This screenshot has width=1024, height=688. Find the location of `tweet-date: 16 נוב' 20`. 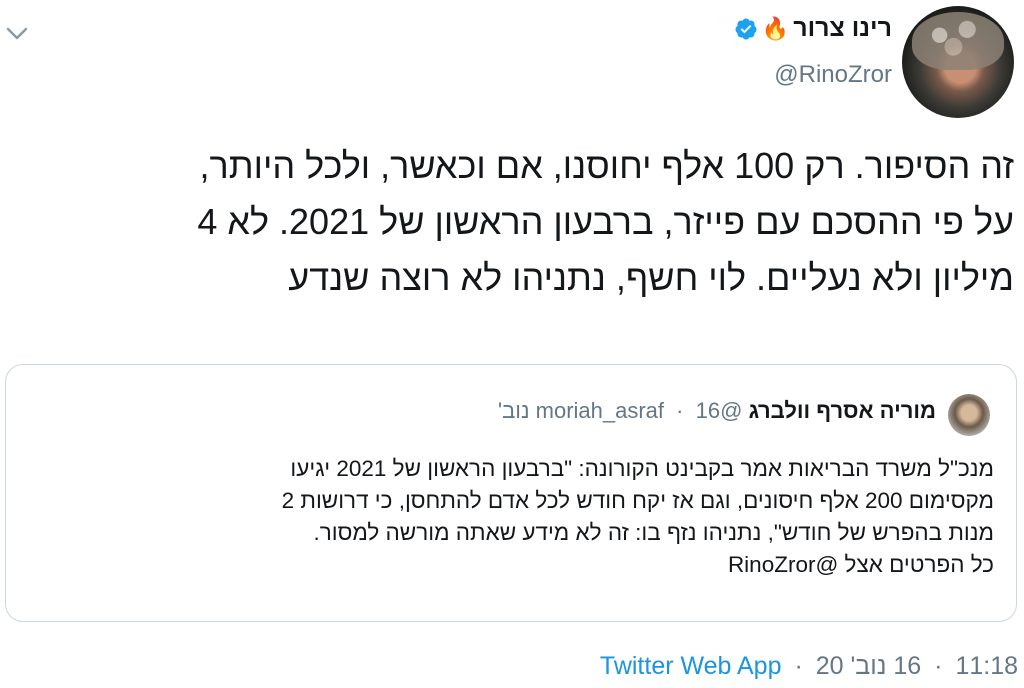

tweet-date: 16 נוב' 20 is located at coordinates (868, 666).